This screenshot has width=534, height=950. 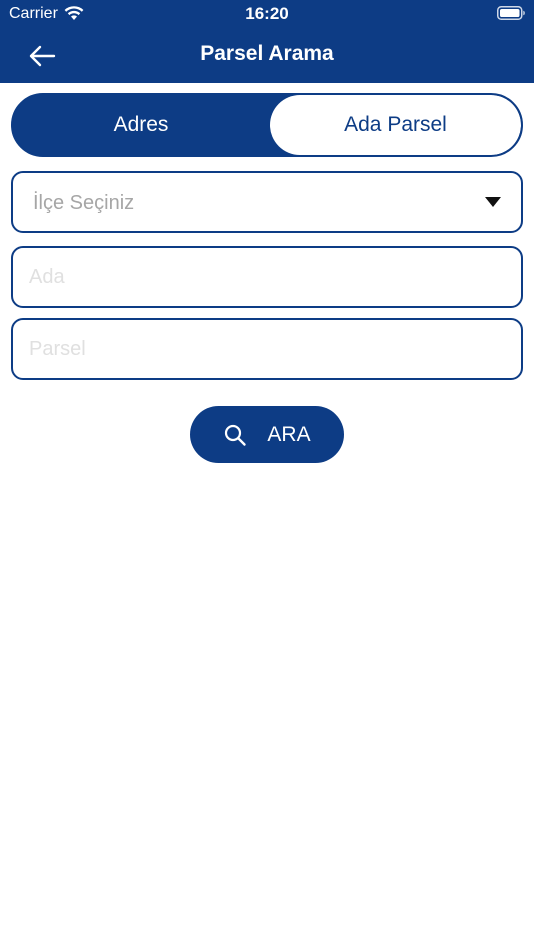 I want to click on search-button: ARA, so click(x=267, y=434).